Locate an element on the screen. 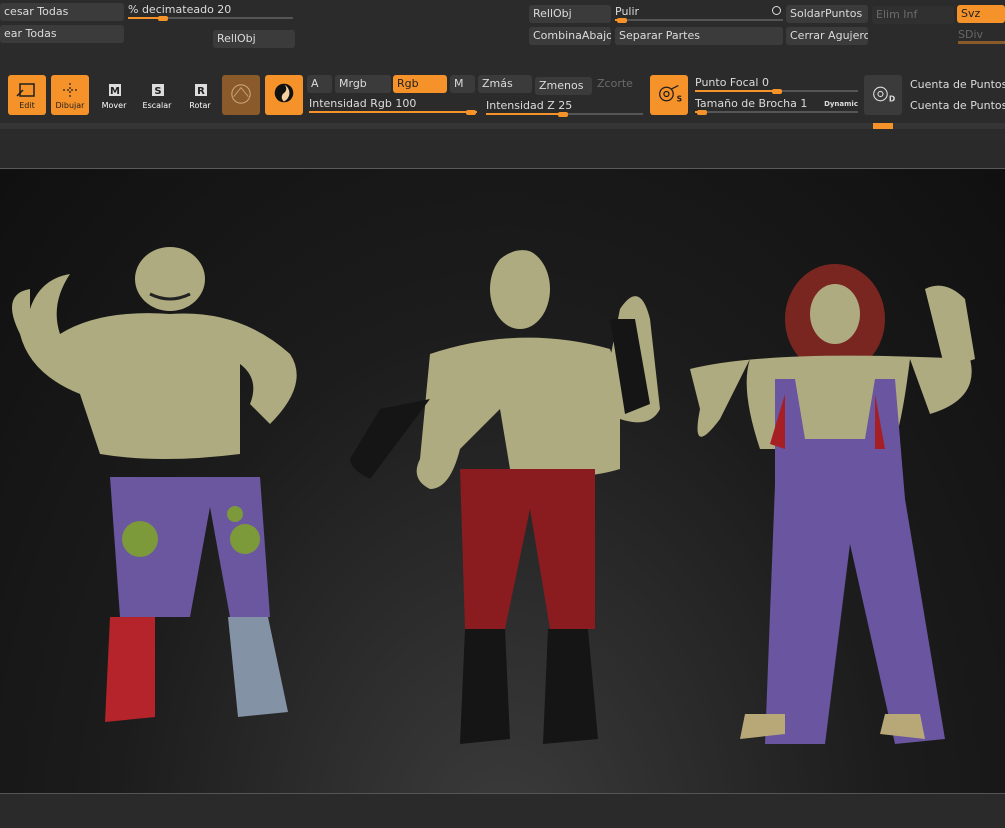 The image size is (1005, 828). rellobj-button-top: RellObj is located at coordinates (570, 14).